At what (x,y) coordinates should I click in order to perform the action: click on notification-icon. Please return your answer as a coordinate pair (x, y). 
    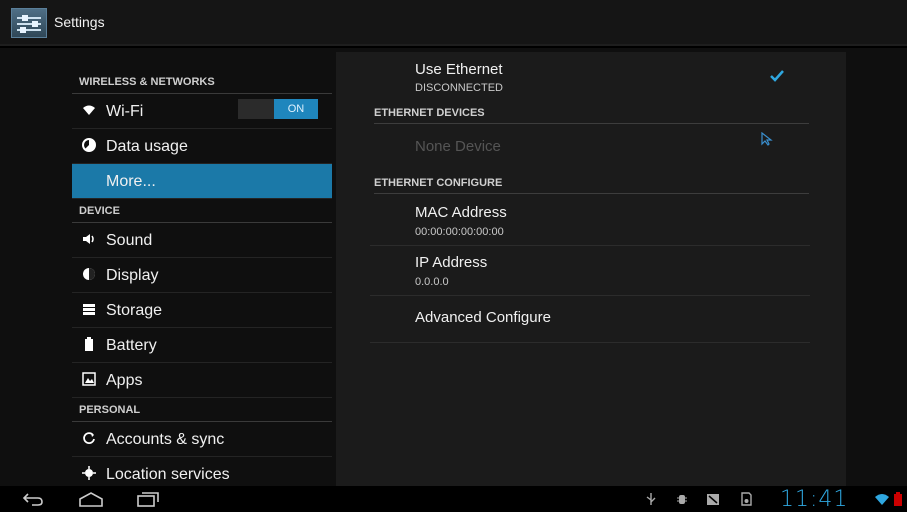
    Looking at the image, I should click on (713, 499).